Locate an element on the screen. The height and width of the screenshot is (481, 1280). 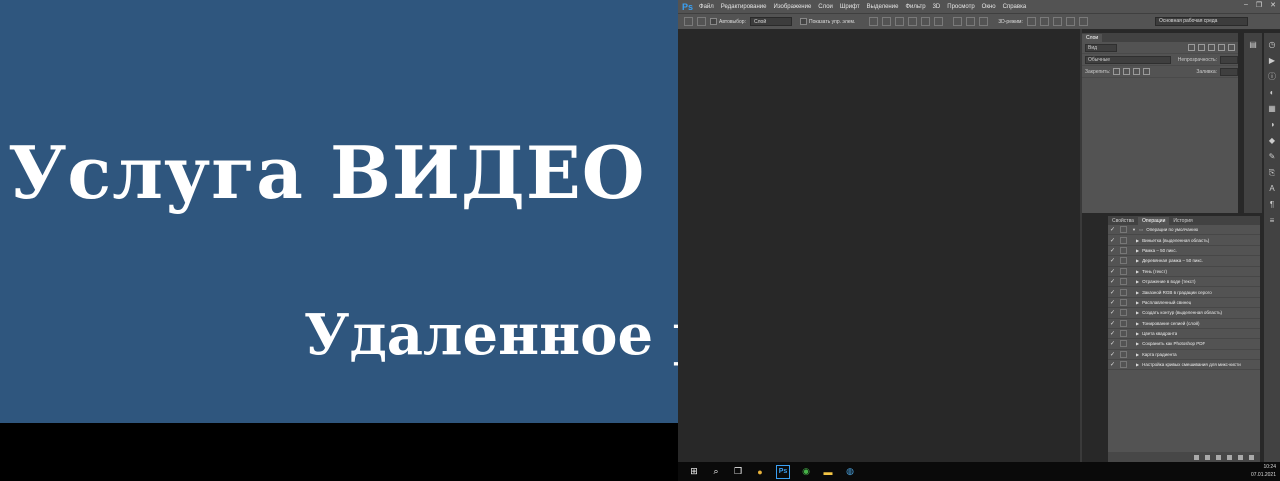
align-bottom-icon is located at coordinates (900, 21).